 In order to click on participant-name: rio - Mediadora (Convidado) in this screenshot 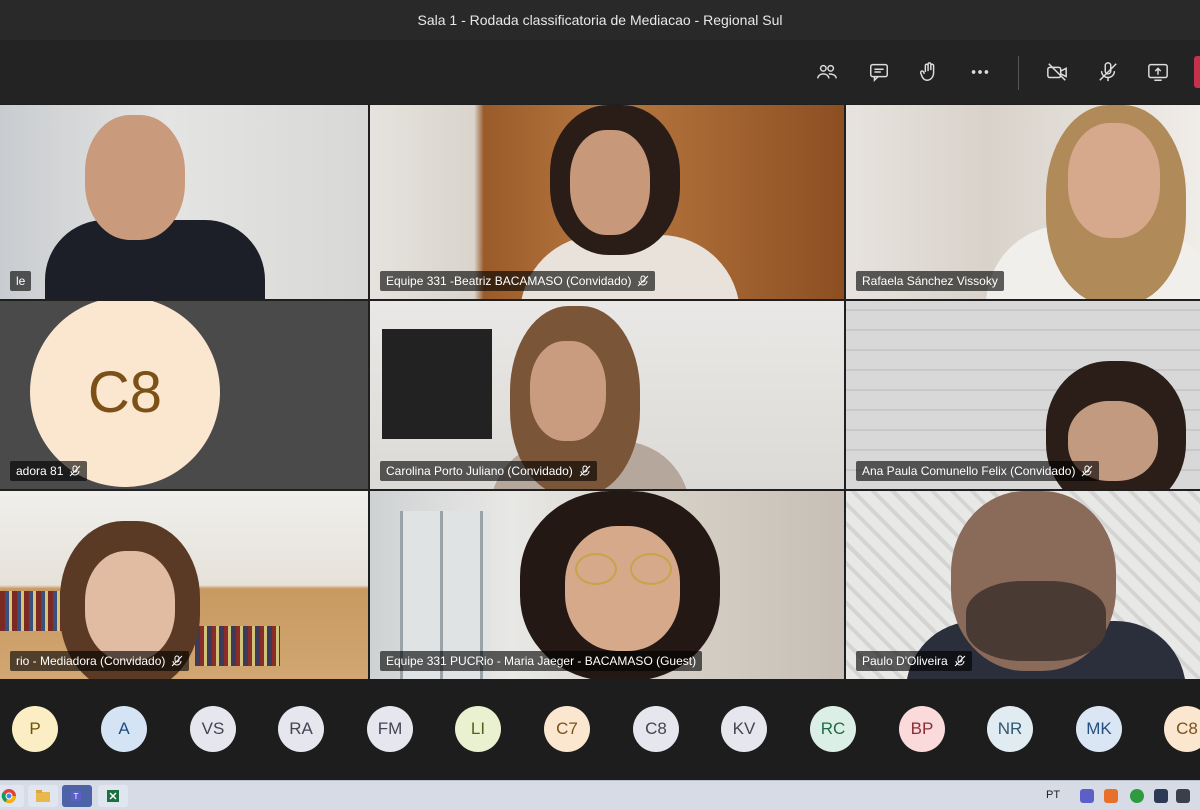, I will do `click(91, 661)`.